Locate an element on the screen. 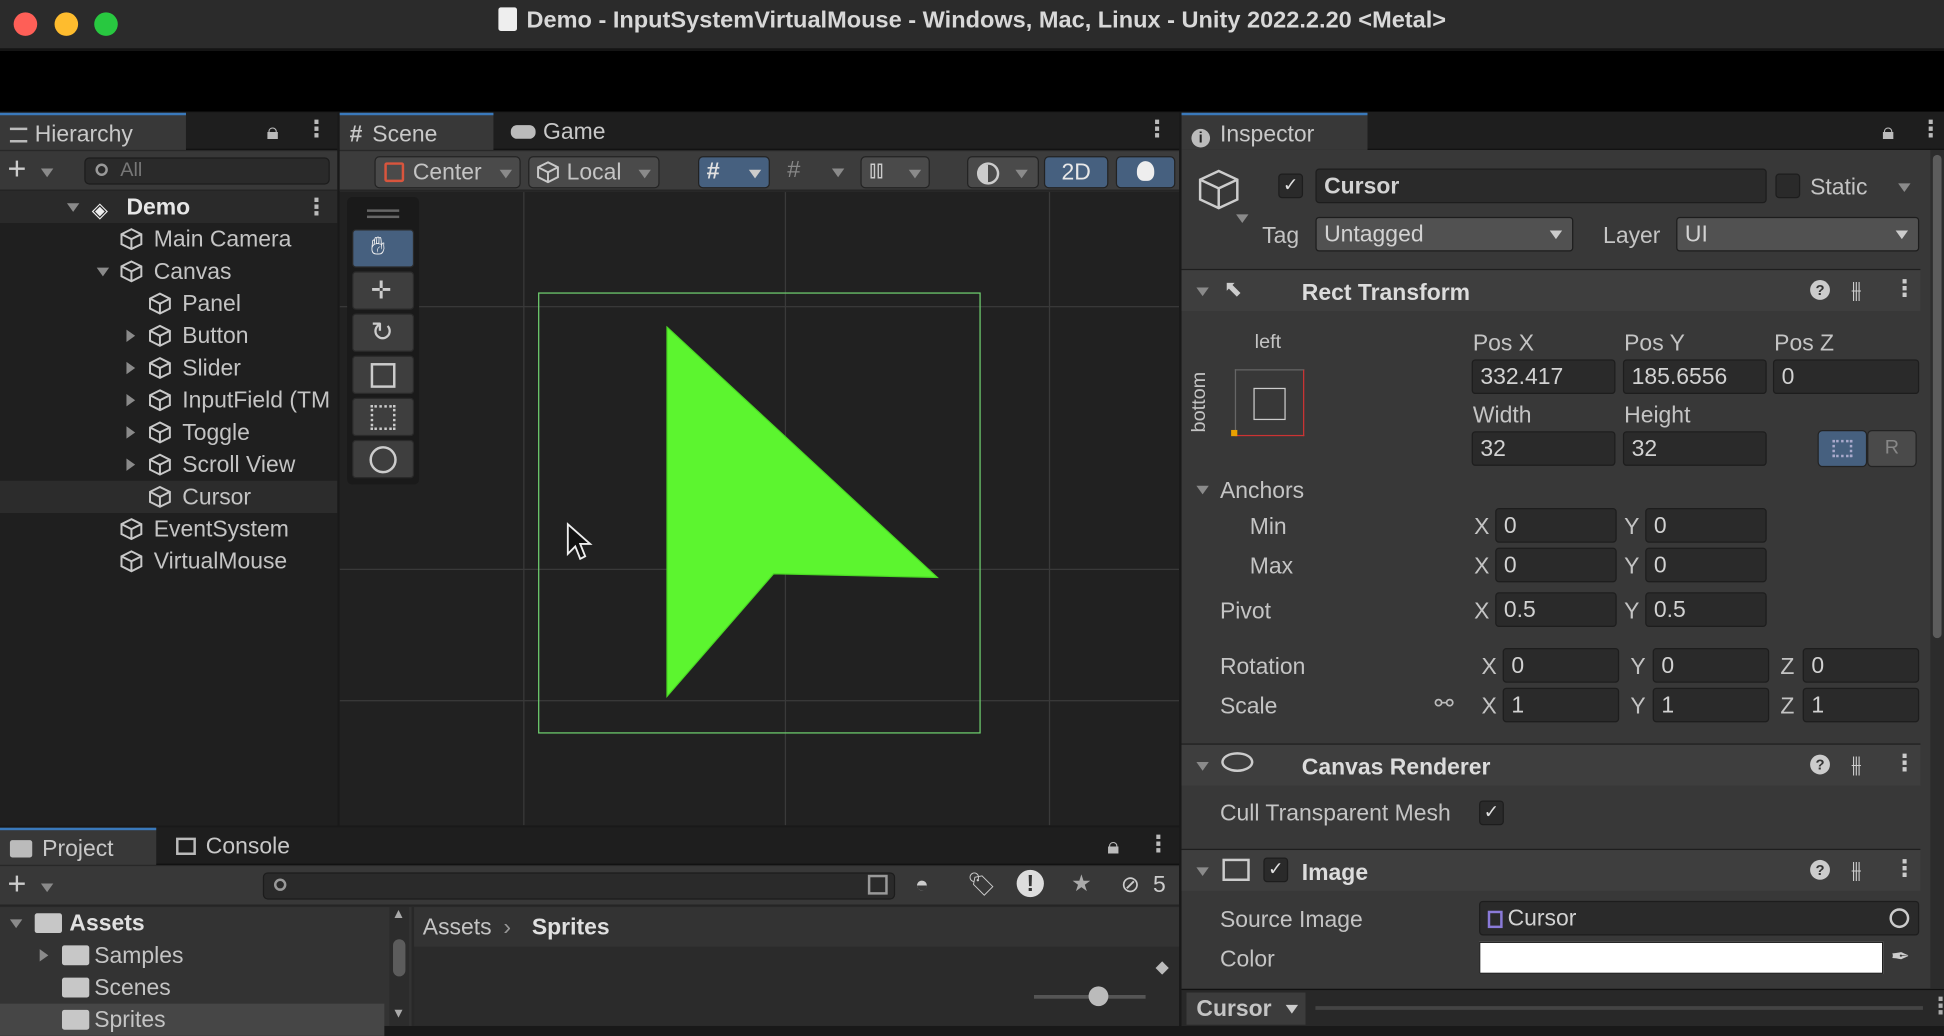  preview-dropdown: Cursor is located at coordinates (1246, 1008).